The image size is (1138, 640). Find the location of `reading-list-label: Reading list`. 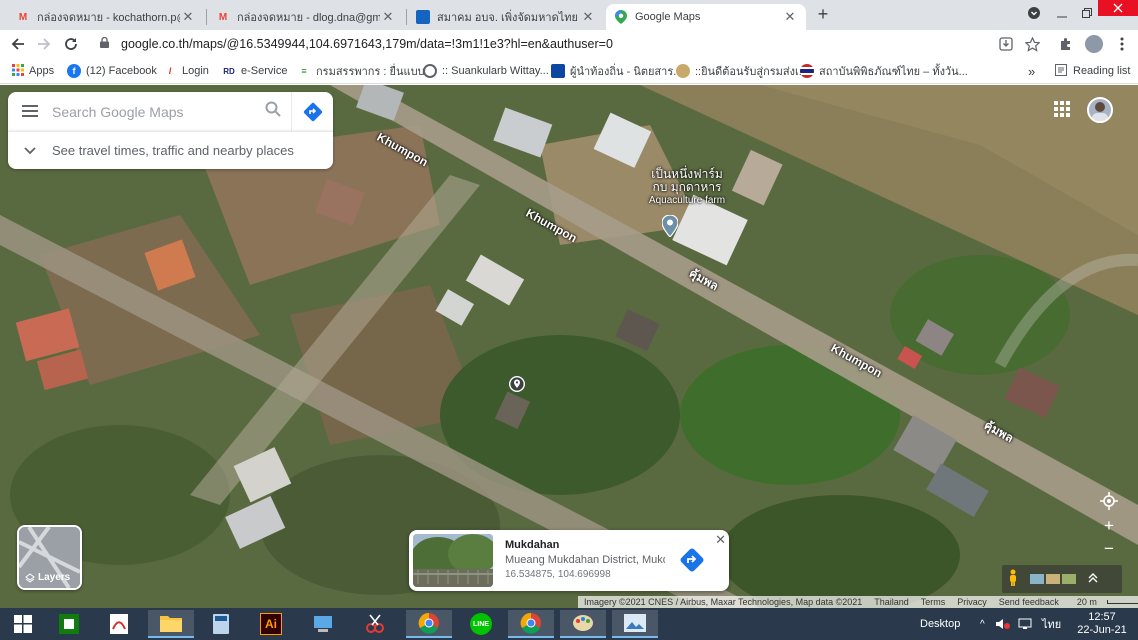

reading-list-label: Reading list is located at coordinates (1102, 71).